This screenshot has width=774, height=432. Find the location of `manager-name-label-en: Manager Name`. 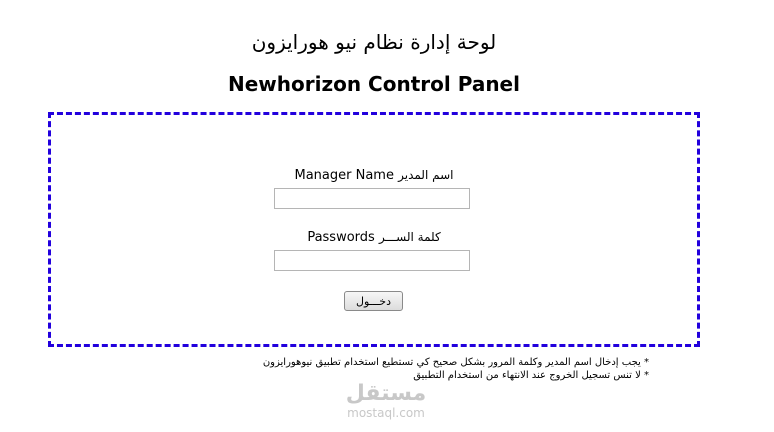

manager-name-label-en: Manager Name is located at coordinates (344, 175).